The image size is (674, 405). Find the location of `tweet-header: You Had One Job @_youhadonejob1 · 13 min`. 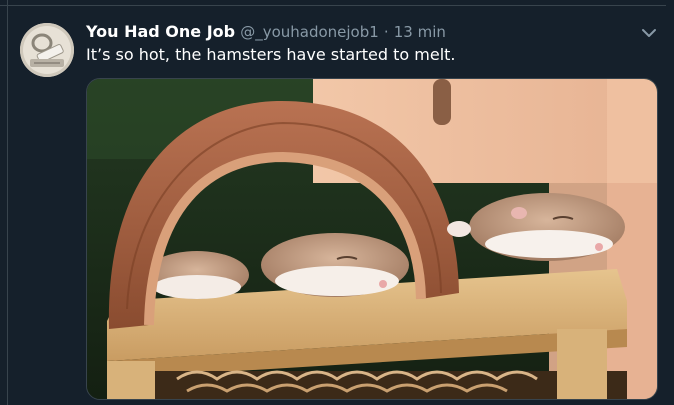

tweet-header: You Had One Job @_youhadonejob1 · 13 min is located at coordinates (356, 32).